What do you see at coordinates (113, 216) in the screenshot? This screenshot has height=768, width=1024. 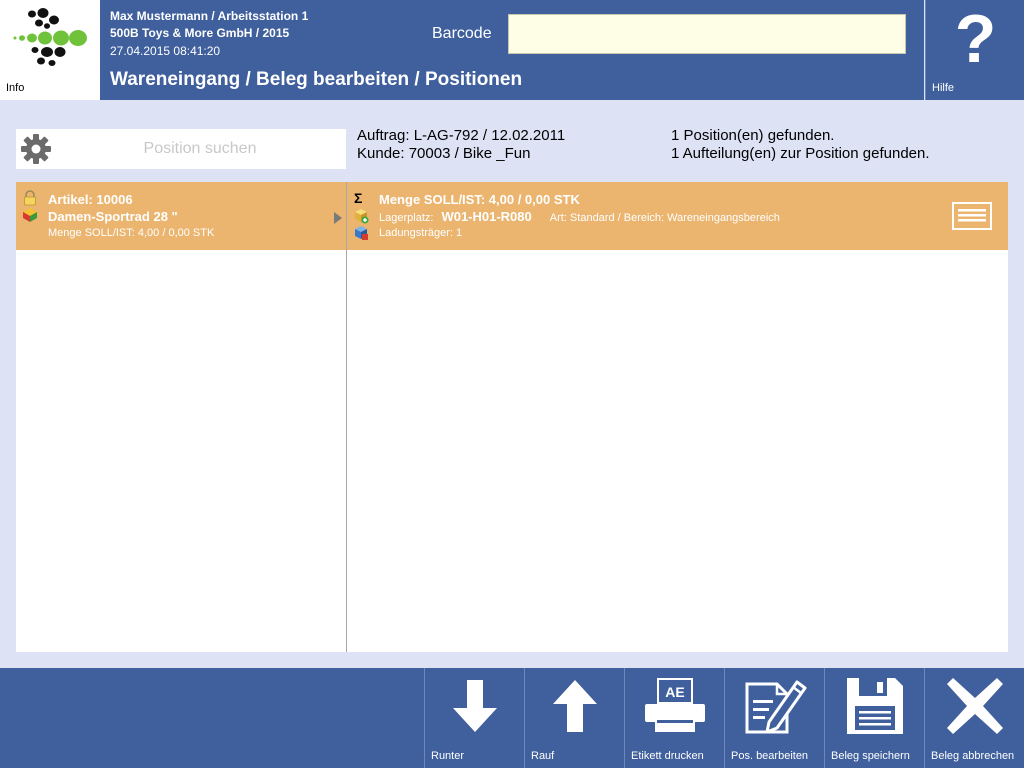 I see `position-article-name: Damen-Sportrad 28 "` at bounding box center [113, 216].